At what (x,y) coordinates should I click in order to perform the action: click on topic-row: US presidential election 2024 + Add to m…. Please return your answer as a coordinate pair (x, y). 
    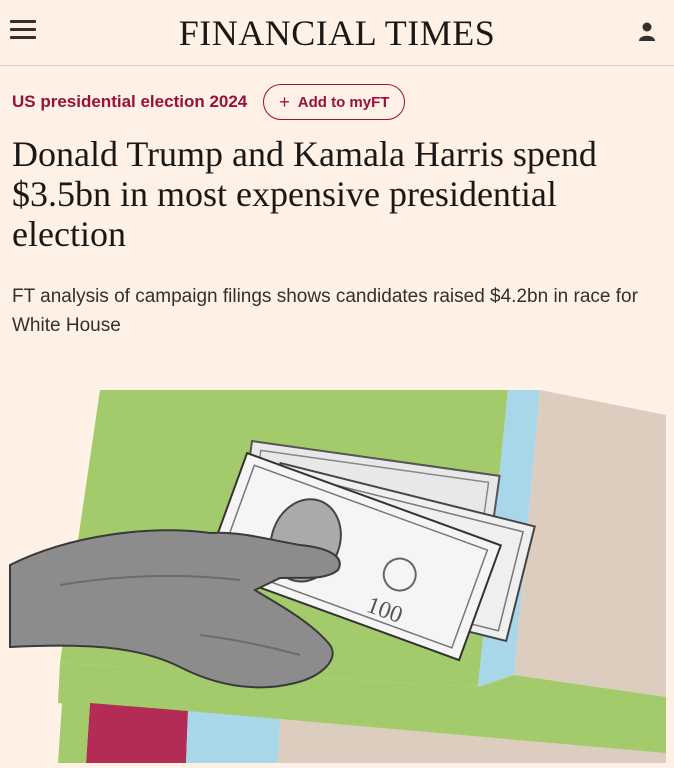
    Looking at the image, I should click on (209, 102).